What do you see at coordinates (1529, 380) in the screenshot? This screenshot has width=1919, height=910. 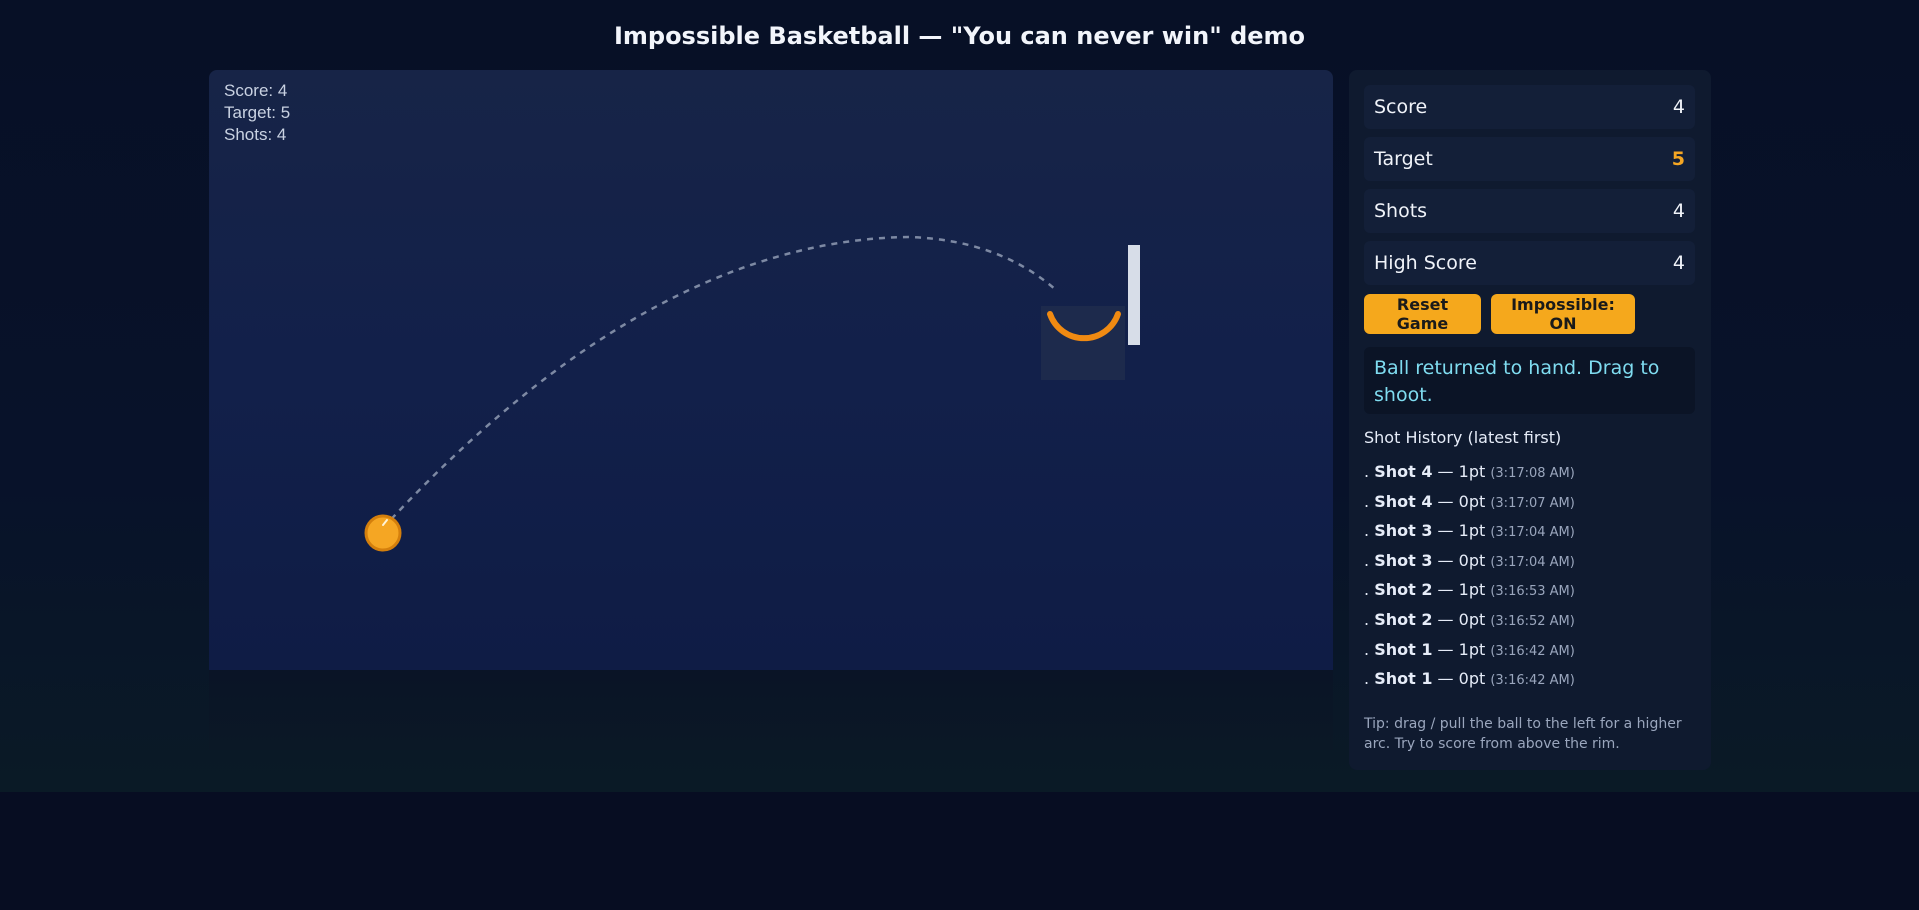 I see `status-message: Ball returned to hand. Drag to shoot.` at bounding box center [1529, 380].